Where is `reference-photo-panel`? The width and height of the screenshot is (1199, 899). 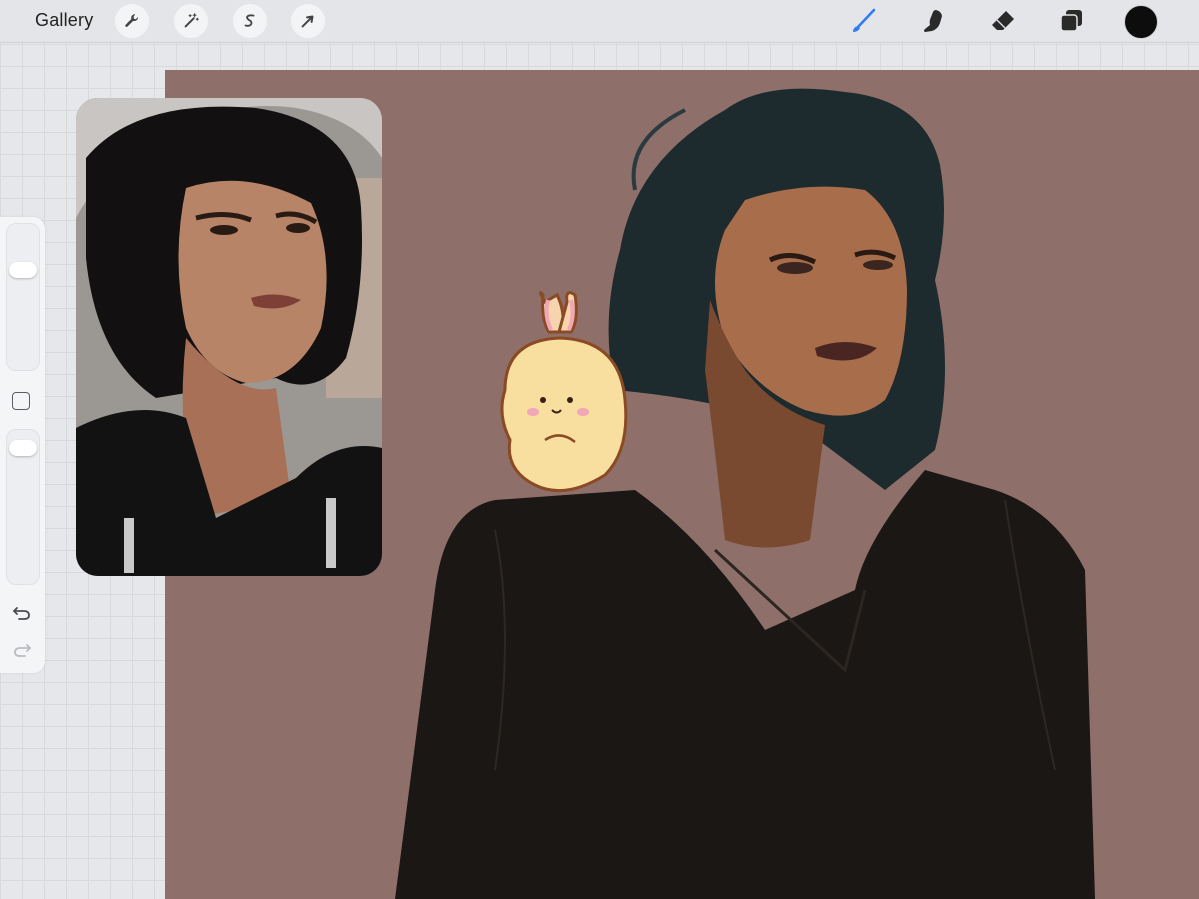 reference-photo-panel is located at coordinates (229, 337).